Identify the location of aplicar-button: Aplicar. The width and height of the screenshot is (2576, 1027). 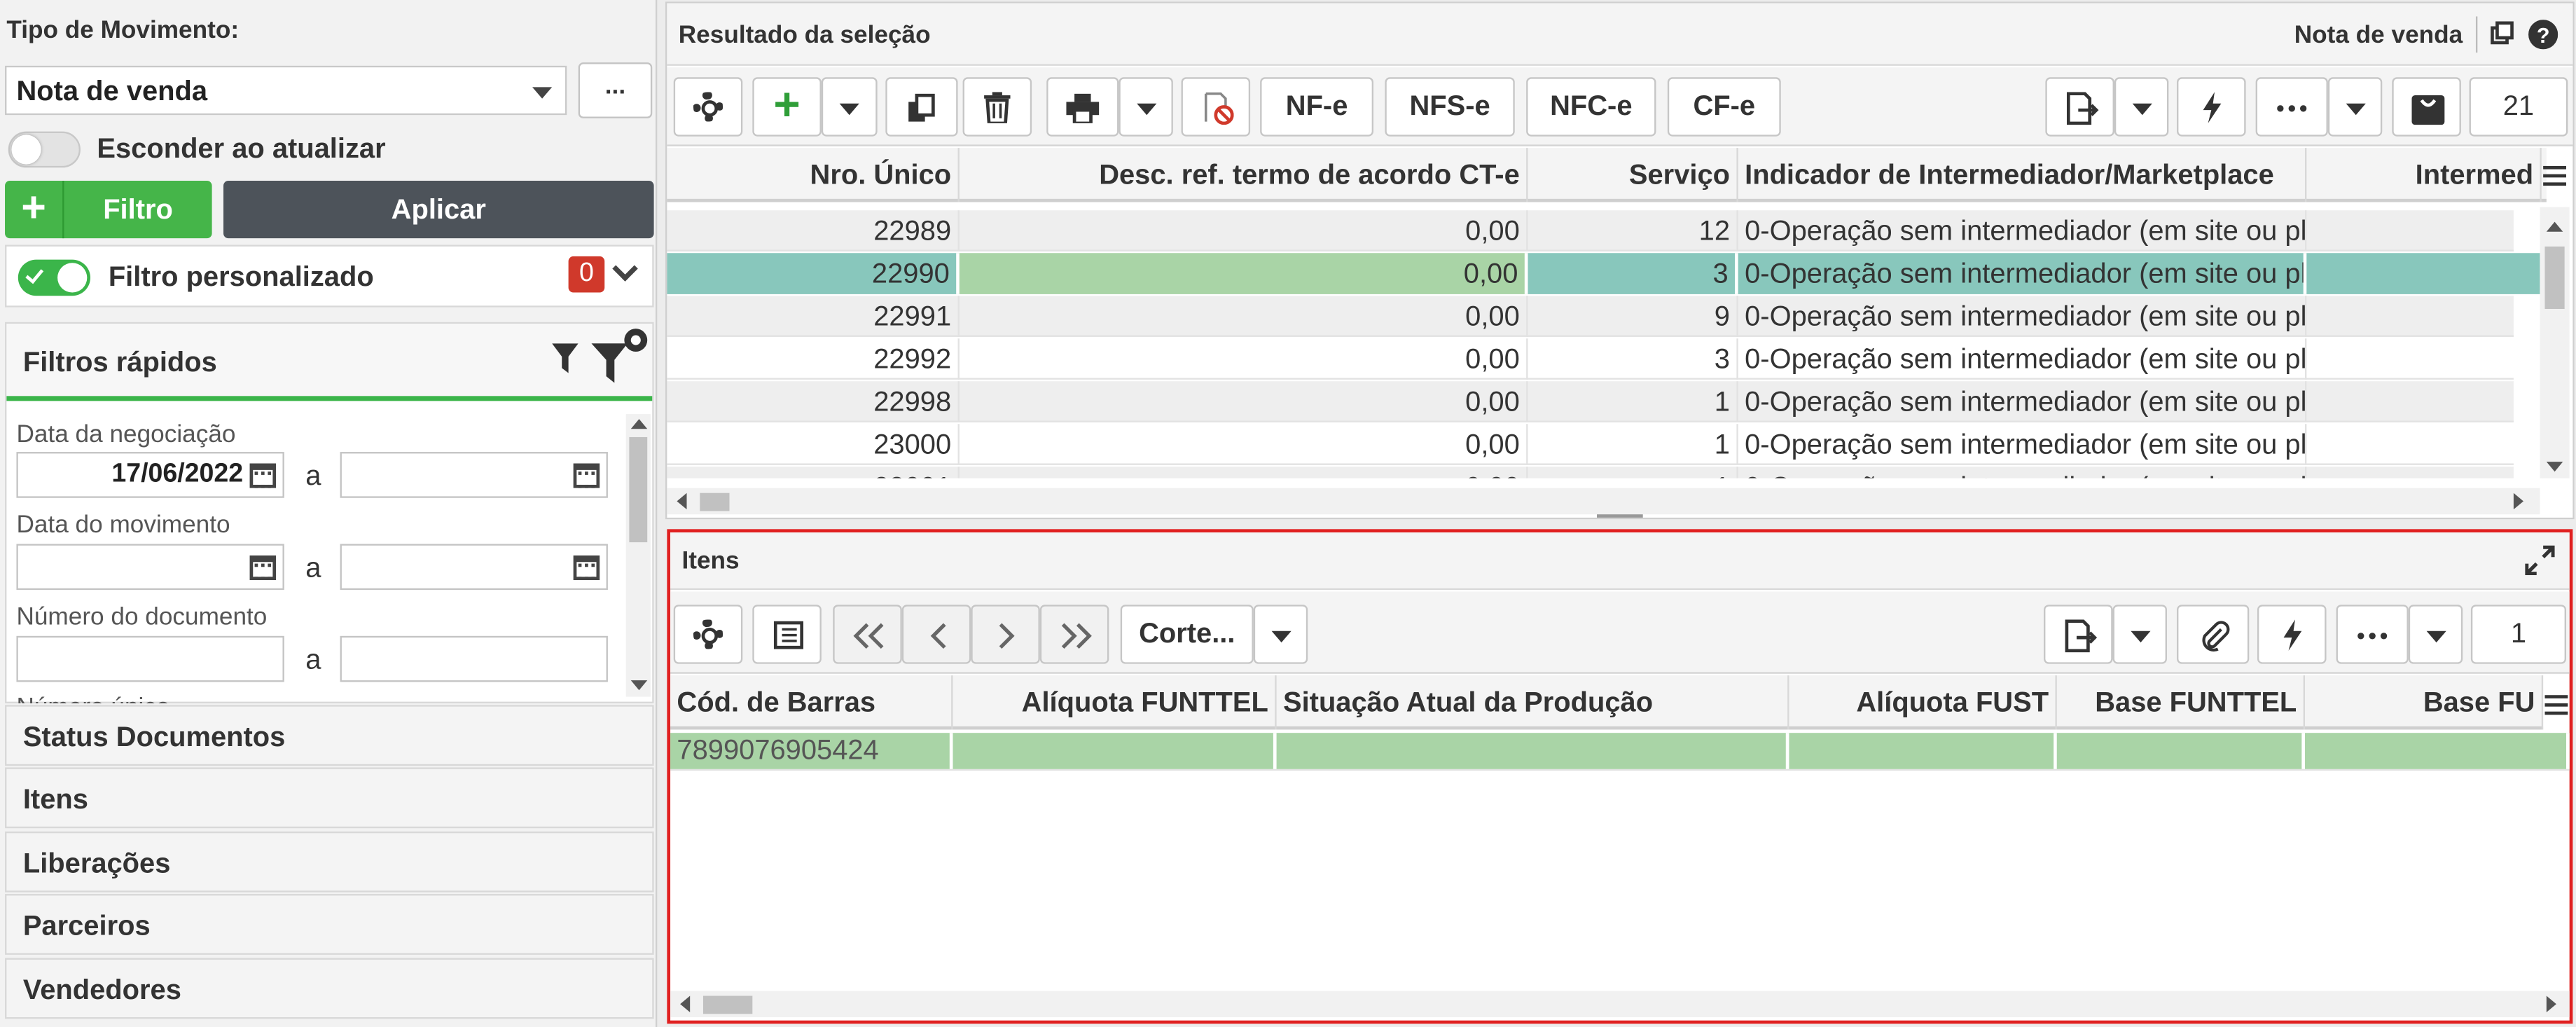
(438, 210).